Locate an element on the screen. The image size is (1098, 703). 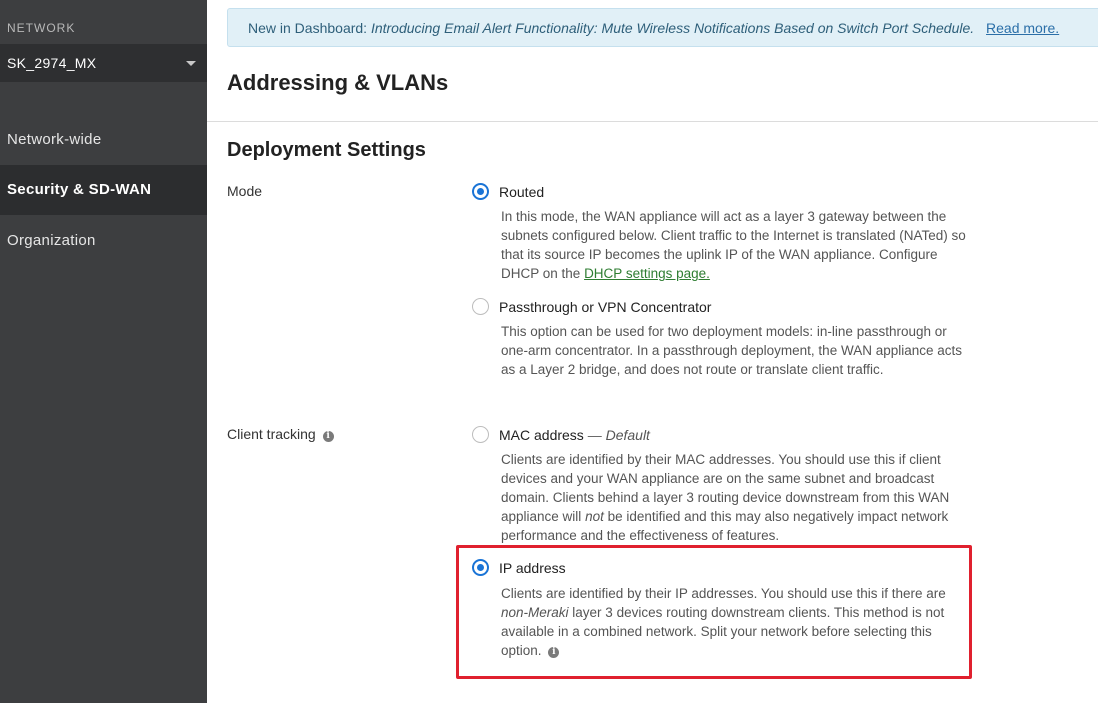
page-title: Addressing & VLANs is located at coordinates (338, 82).